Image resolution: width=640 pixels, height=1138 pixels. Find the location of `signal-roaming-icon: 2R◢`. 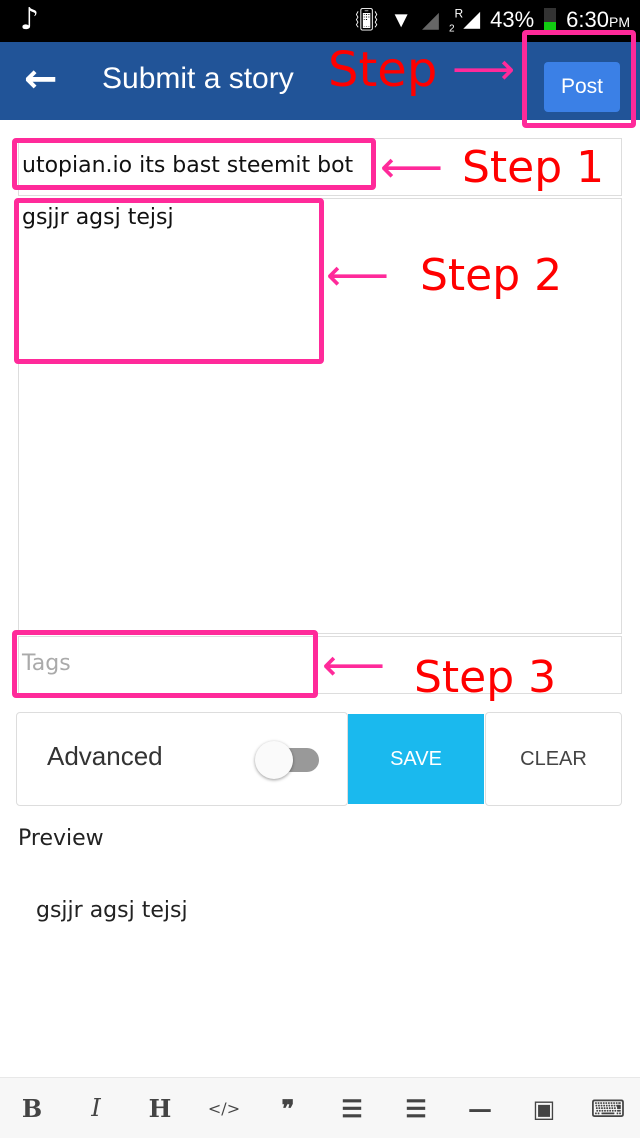

signal-roaming-icon: 2R◢ is located at coordinates (464, 20).